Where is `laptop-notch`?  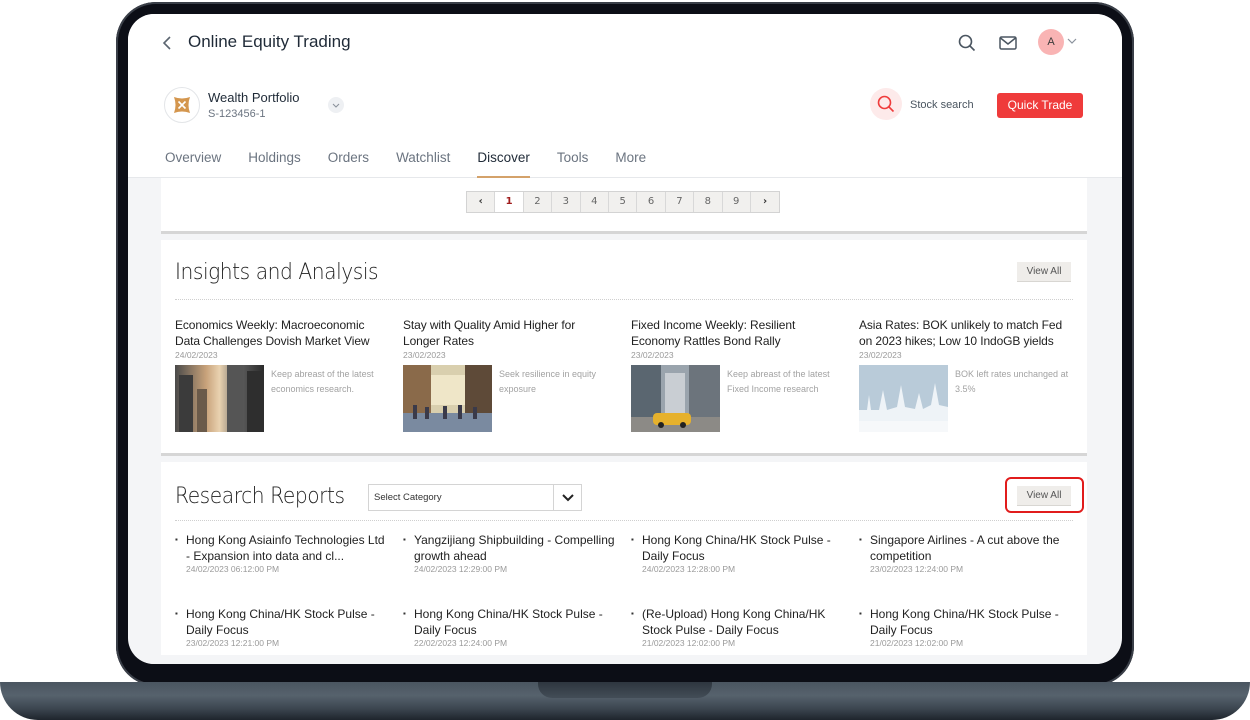
laptop-notch is located at coordinates (625, 690).